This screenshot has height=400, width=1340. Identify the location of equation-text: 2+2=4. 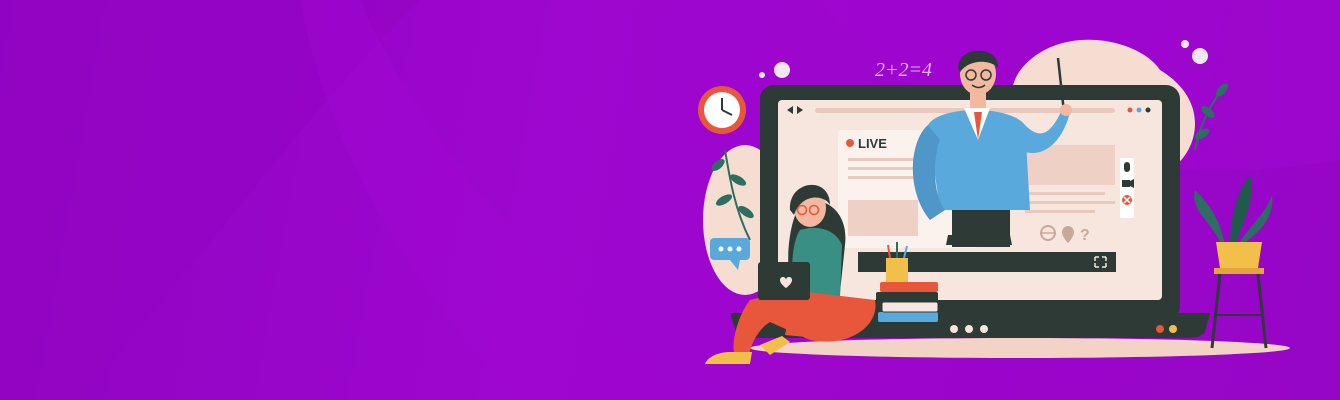
(903, 70).